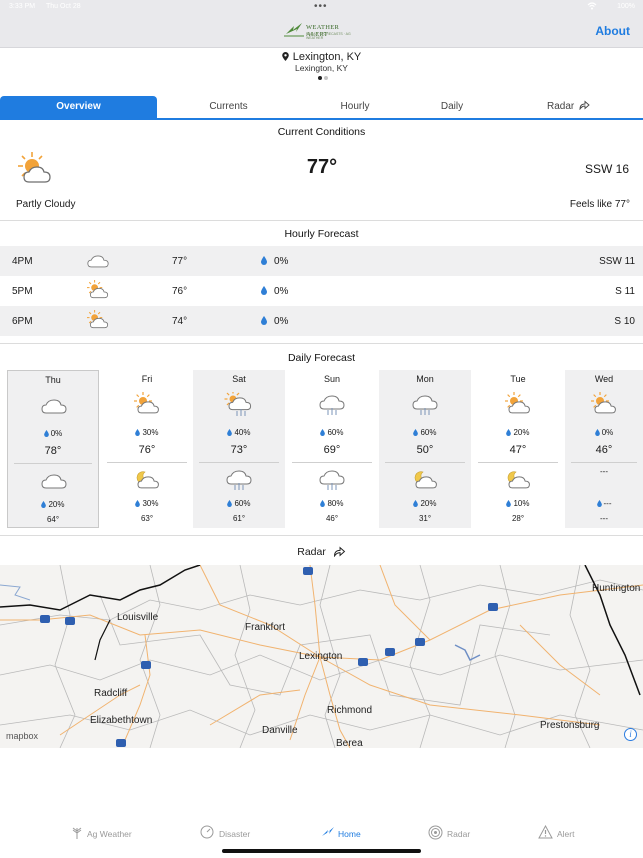 The width and height of the screenshot is (643, 858). I want to click on tab-radar: Radar, so click(568, 107).